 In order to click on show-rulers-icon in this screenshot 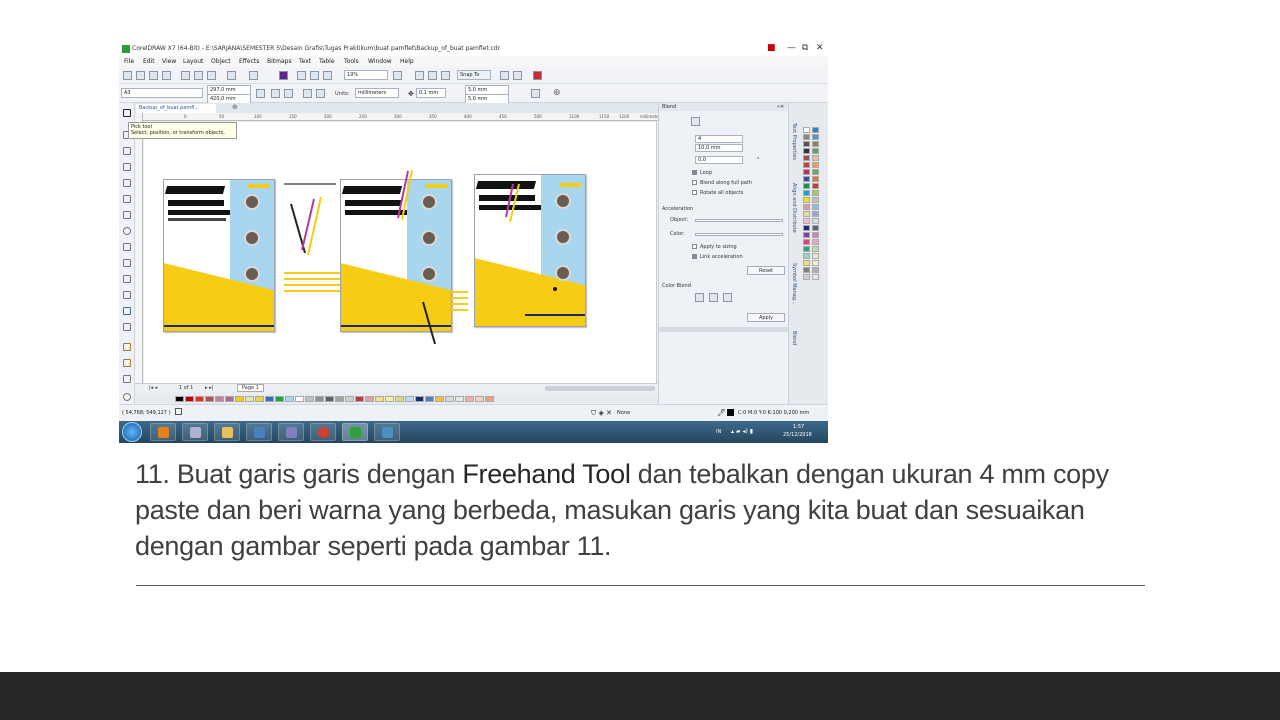, I will do `click(419, 75)`.